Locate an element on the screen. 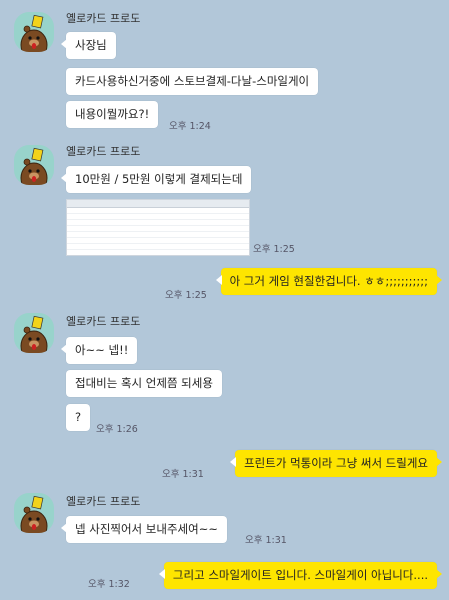 The width and height of the screenshot is (449, 600). image-attachment is located at coordinates (158, 227).